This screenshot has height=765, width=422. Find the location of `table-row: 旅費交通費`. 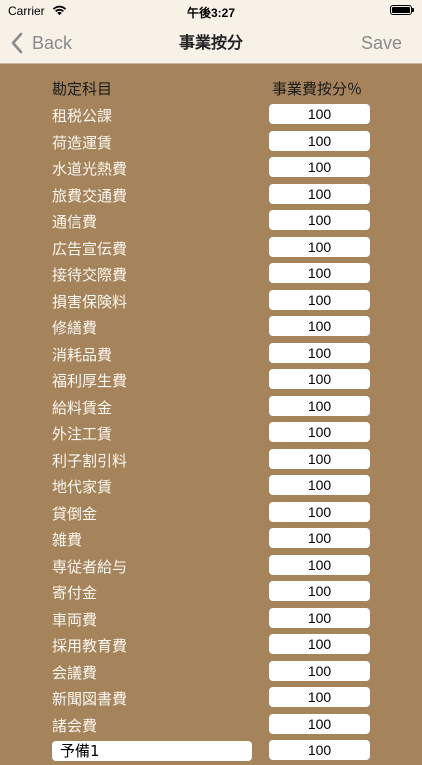

table-row: 旅費交通費 is located at coordinates (211, 195).